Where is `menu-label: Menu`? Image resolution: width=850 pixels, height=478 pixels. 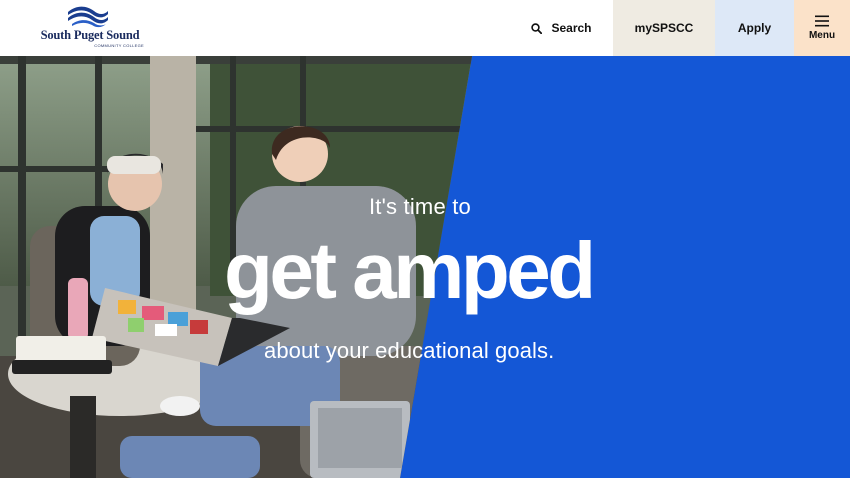
menu-label: Menu is located at coordinates (822, 35).